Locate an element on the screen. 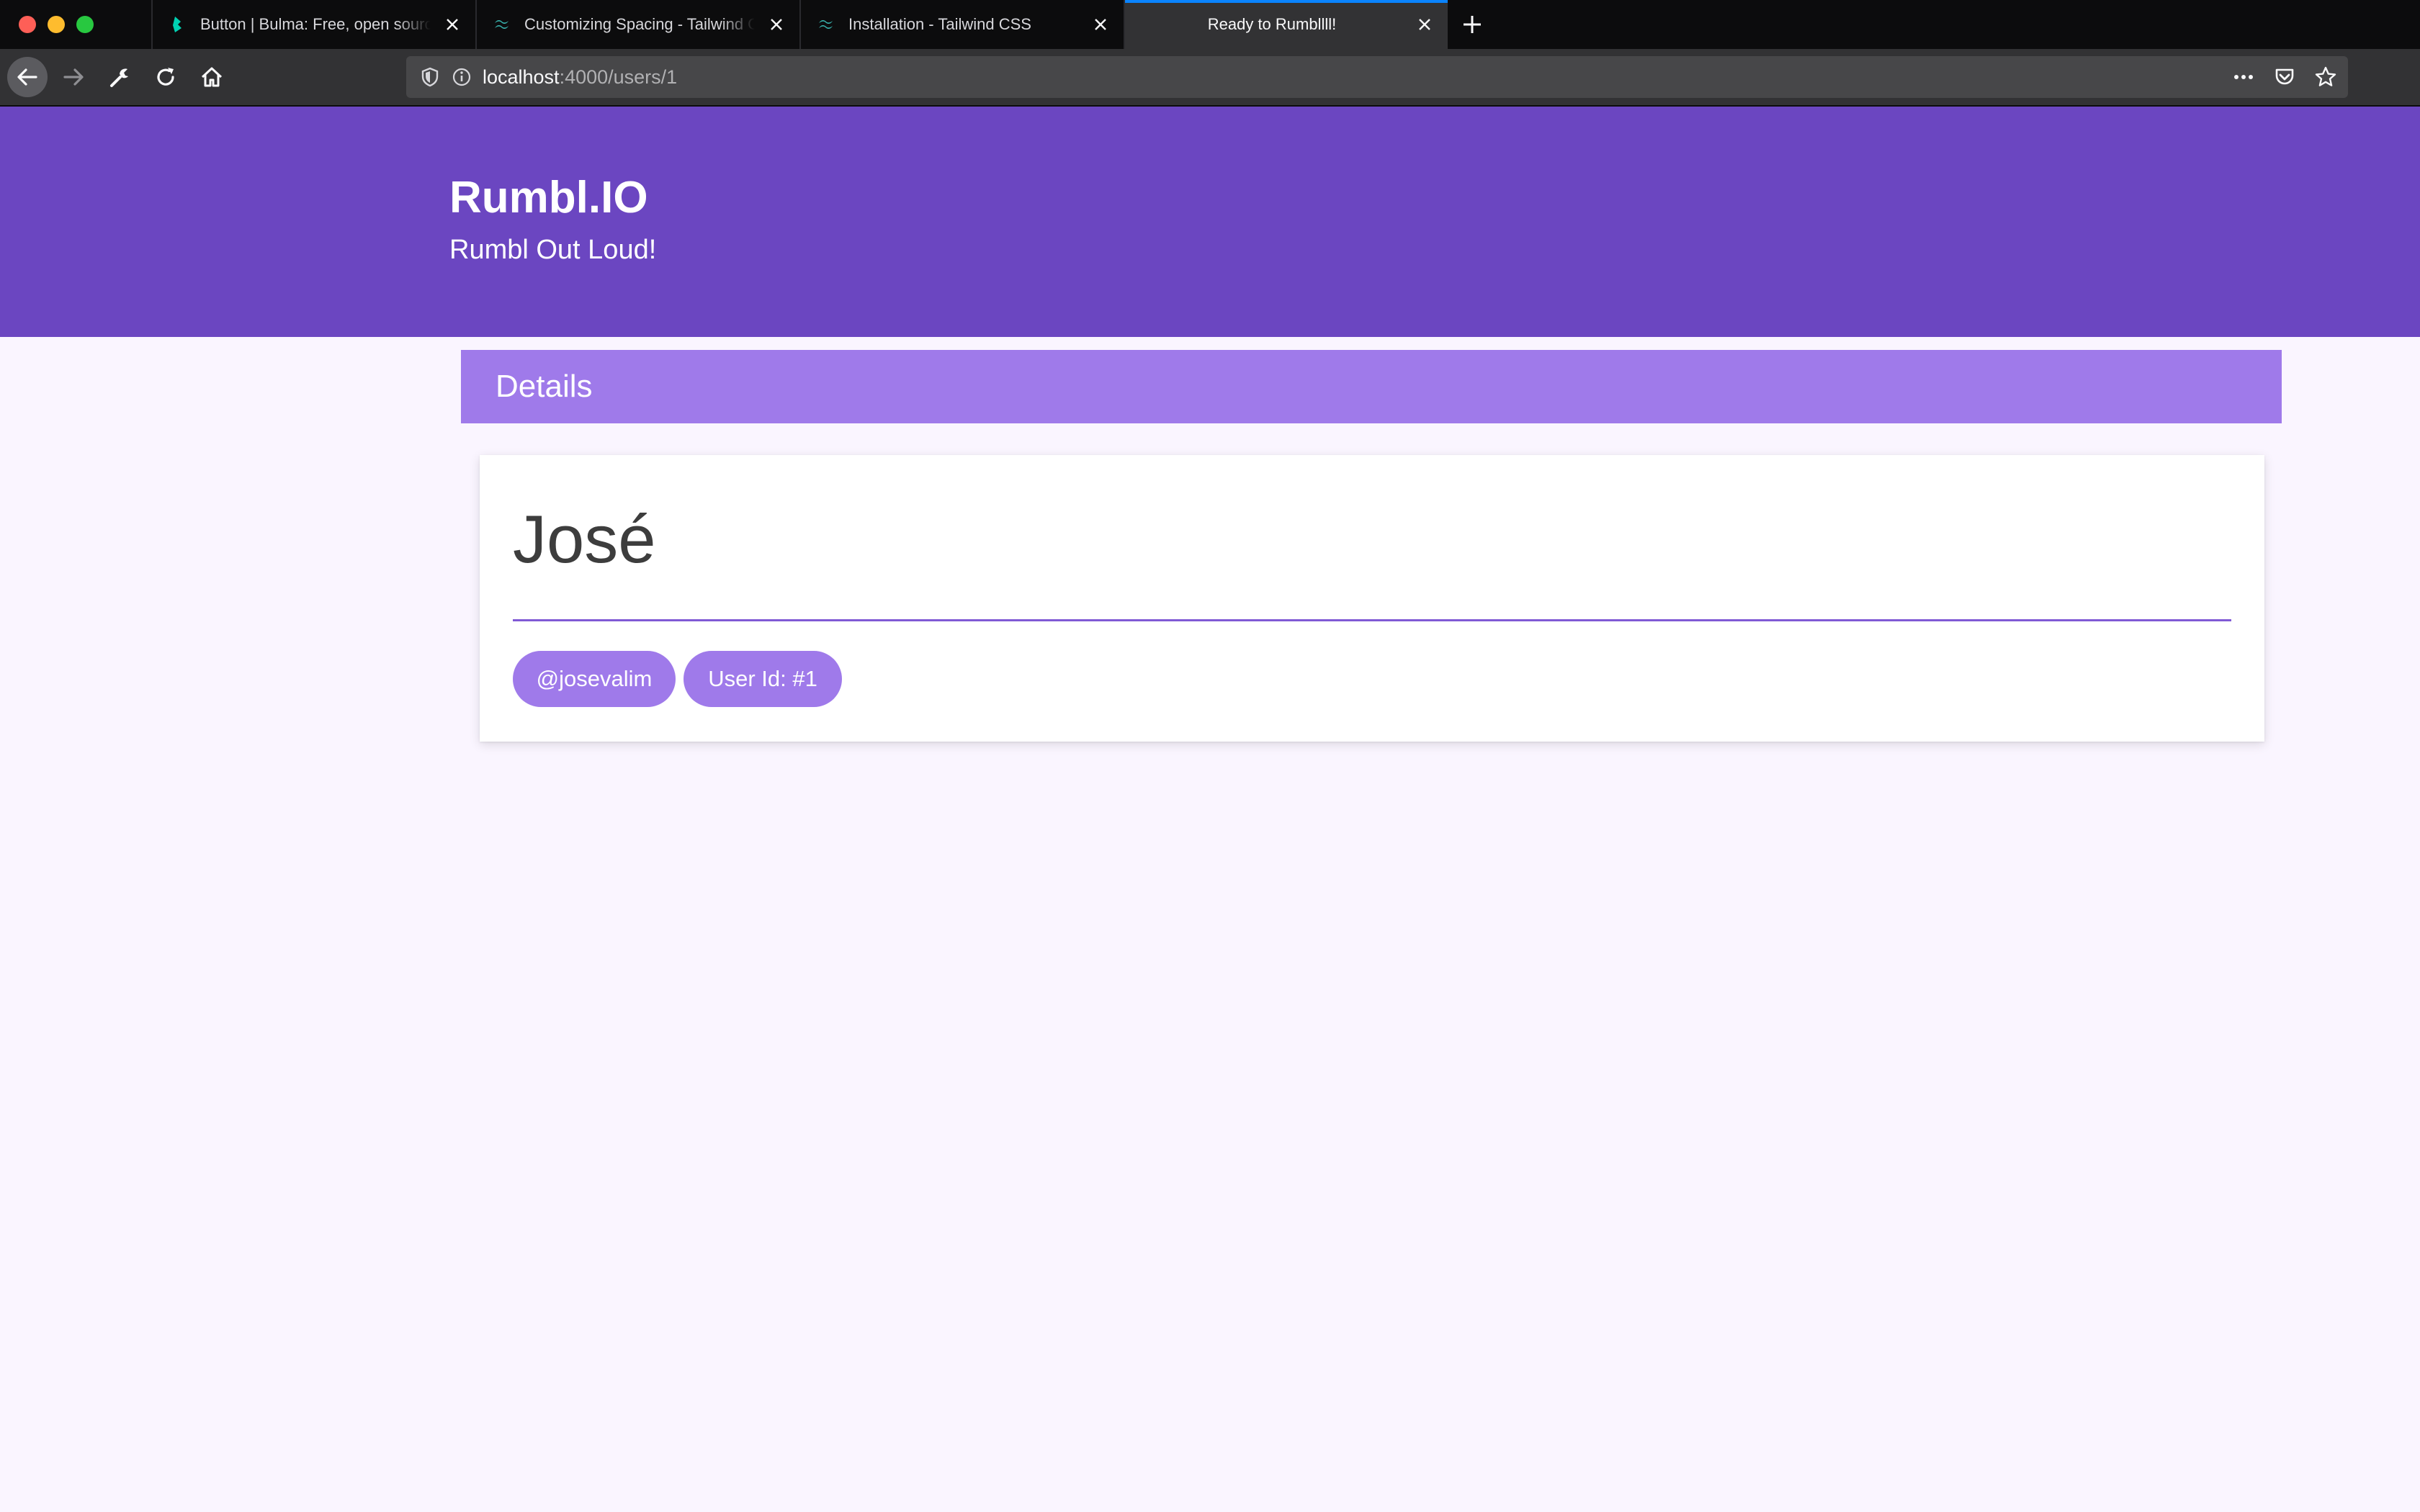  home-icon is located at coordinates (212, 77).